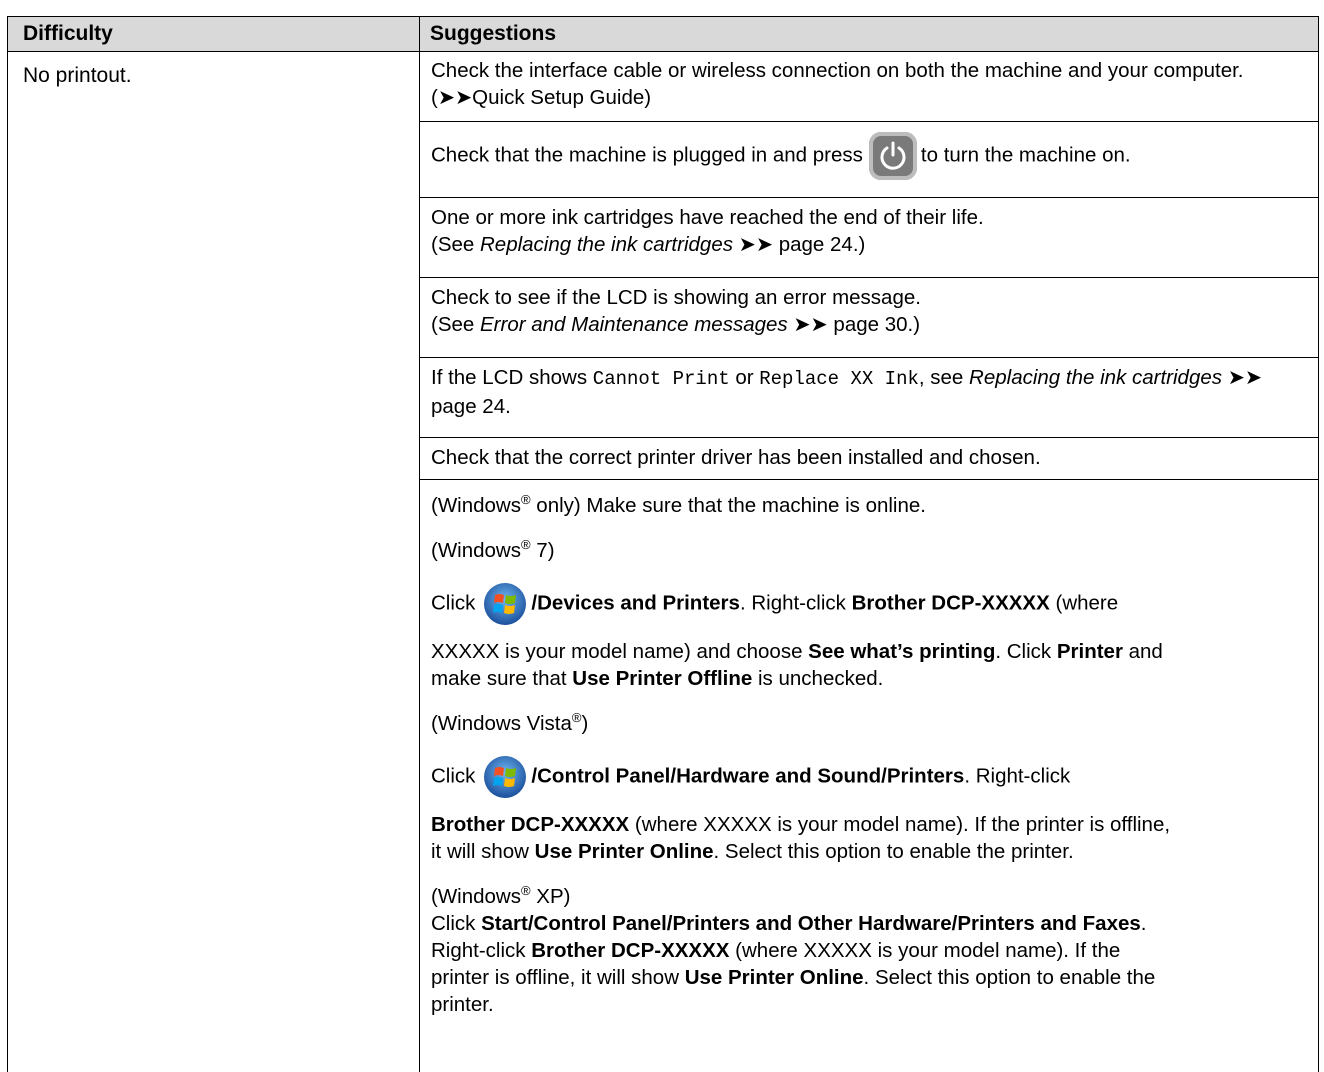  Describe the element at coordinates (854, 324) in the screenshot. I see `page-ref: ➤➤ page 30.)` at that location.